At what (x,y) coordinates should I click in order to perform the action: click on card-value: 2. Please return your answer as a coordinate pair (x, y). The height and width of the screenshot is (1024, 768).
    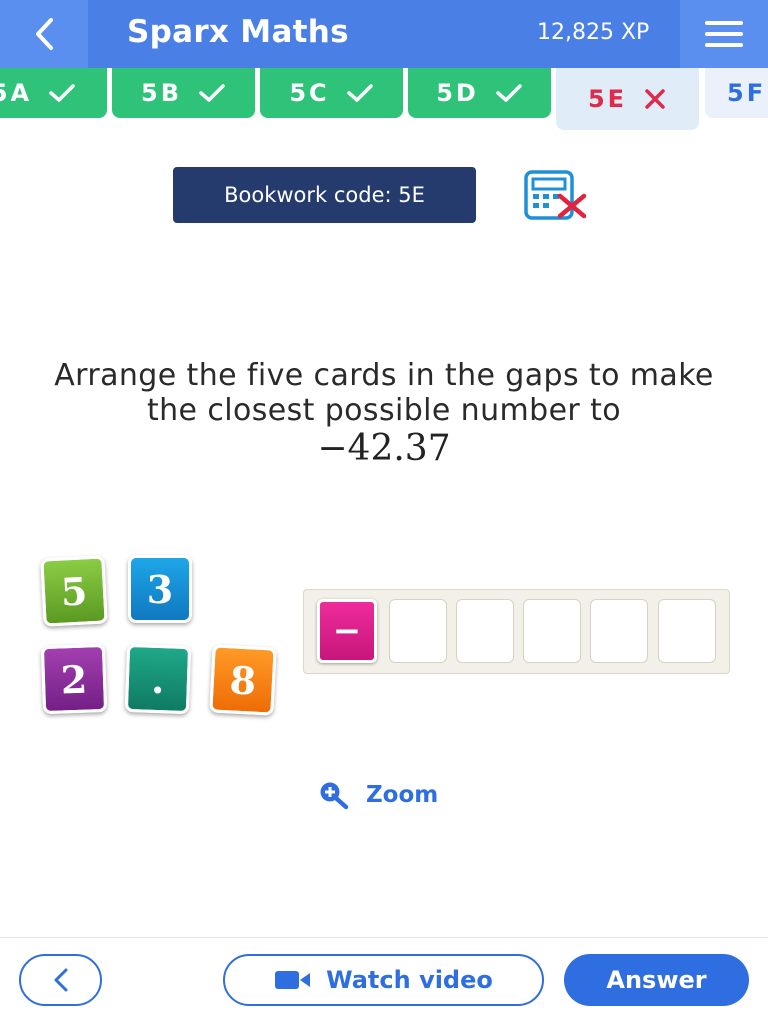
    Looking at the image, I should click on (73, 679).